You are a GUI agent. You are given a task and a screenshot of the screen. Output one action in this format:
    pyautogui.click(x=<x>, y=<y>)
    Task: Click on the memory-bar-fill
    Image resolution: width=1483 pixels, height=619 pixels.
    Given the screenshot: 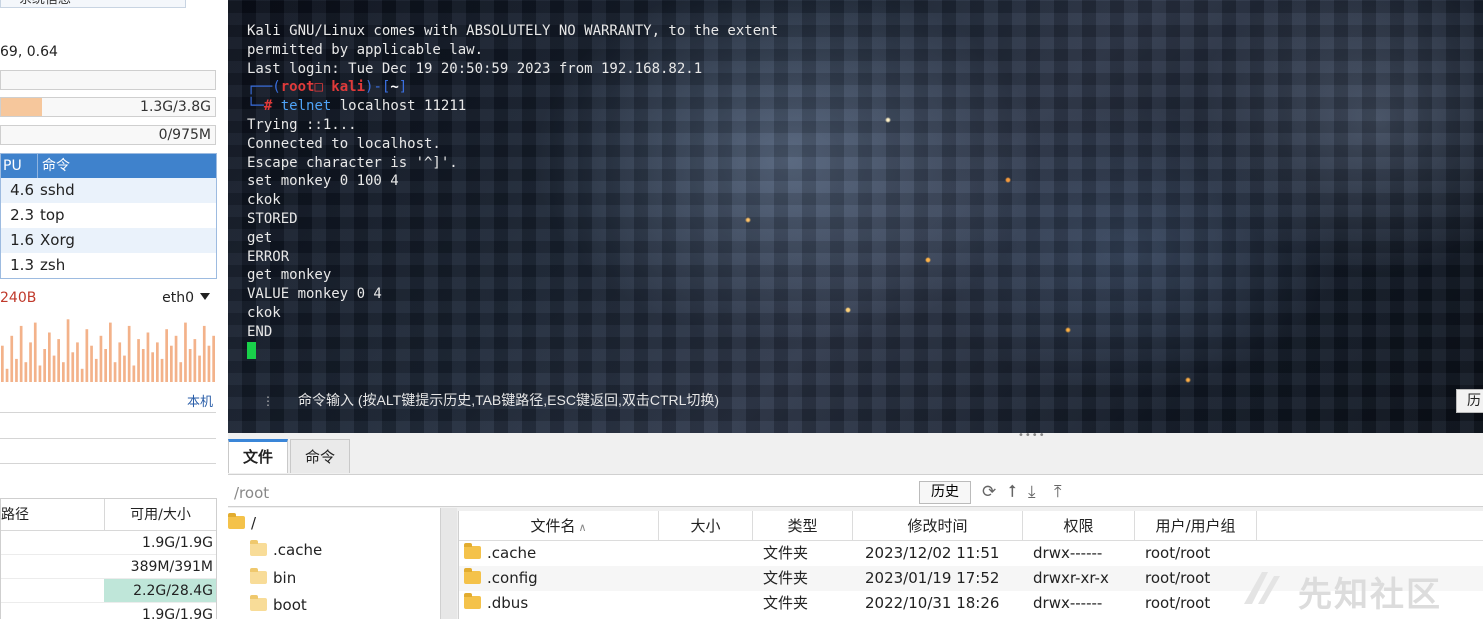 What is the action you would take?
    pyautogui.click(x=21, y=107)
    